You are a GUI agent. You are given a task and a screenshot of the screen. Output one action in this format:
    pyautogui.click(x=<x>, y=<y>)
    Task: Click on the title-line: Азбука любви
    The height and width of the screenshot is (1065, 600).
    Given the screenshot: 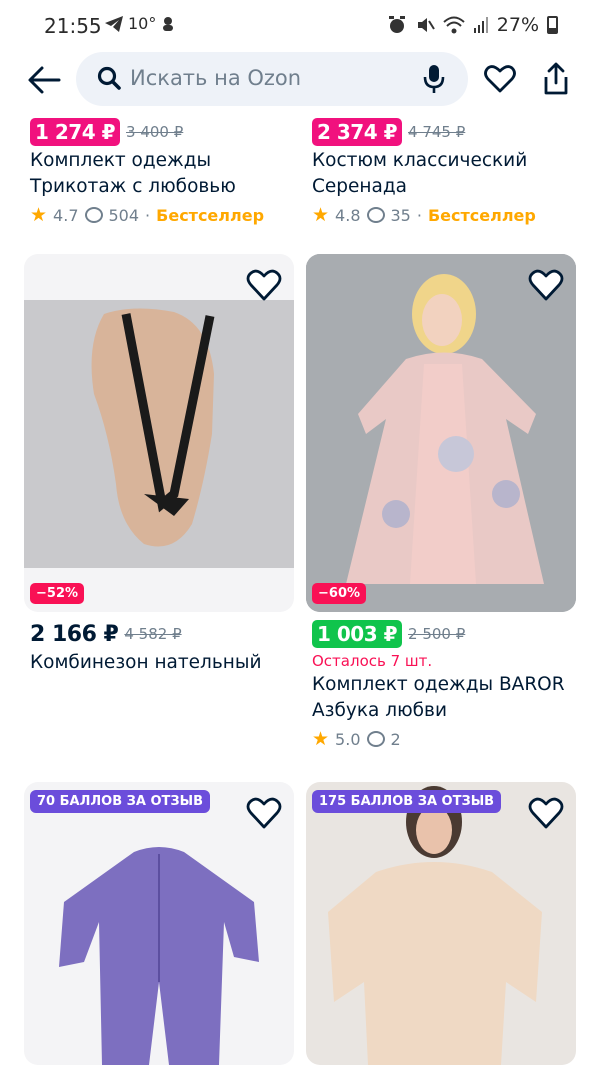 What is the action you would take?
    pyautogui.click(x=379, y=710)
    